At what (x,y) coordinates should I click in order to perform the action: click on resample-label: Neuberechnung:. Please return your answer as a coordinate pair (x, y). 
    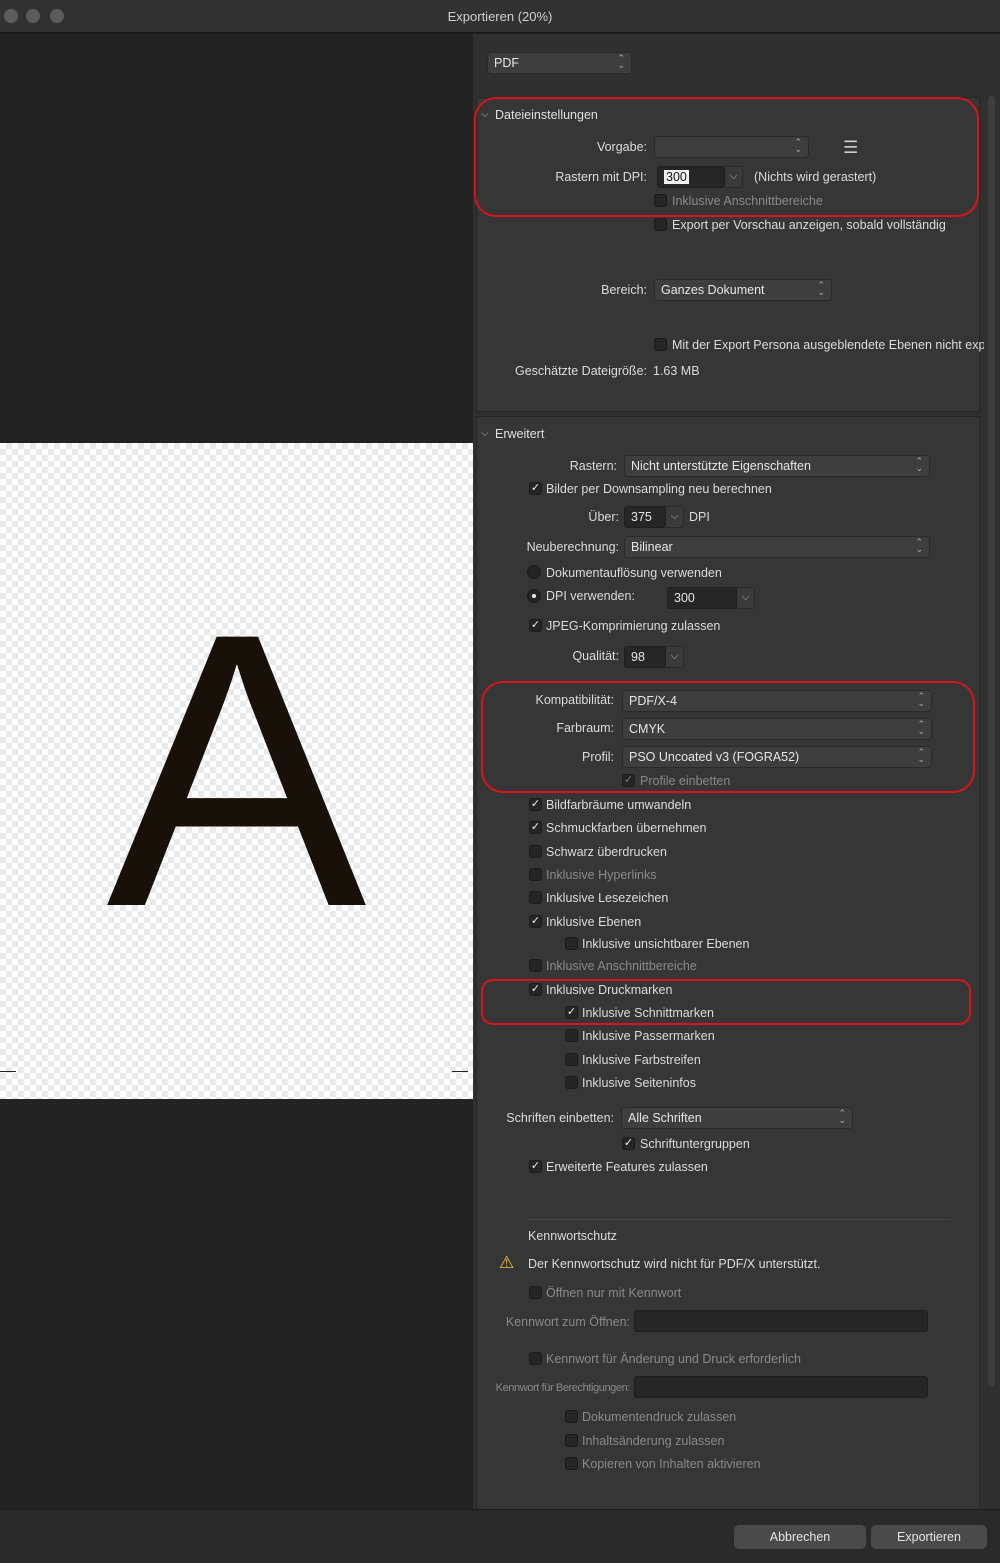
    Looking at the image, I should click on (572, 547).